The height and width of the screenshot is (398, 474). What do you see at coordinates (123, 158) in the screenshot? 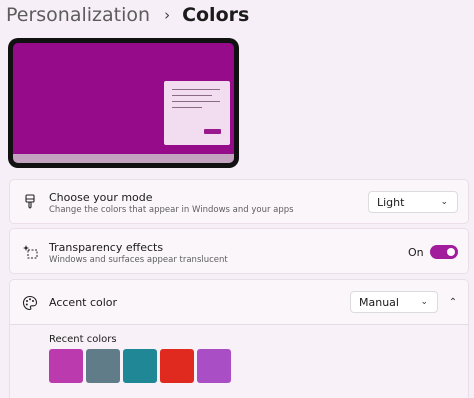
I see `preview-taskbar` at bounding box center [123, 158].